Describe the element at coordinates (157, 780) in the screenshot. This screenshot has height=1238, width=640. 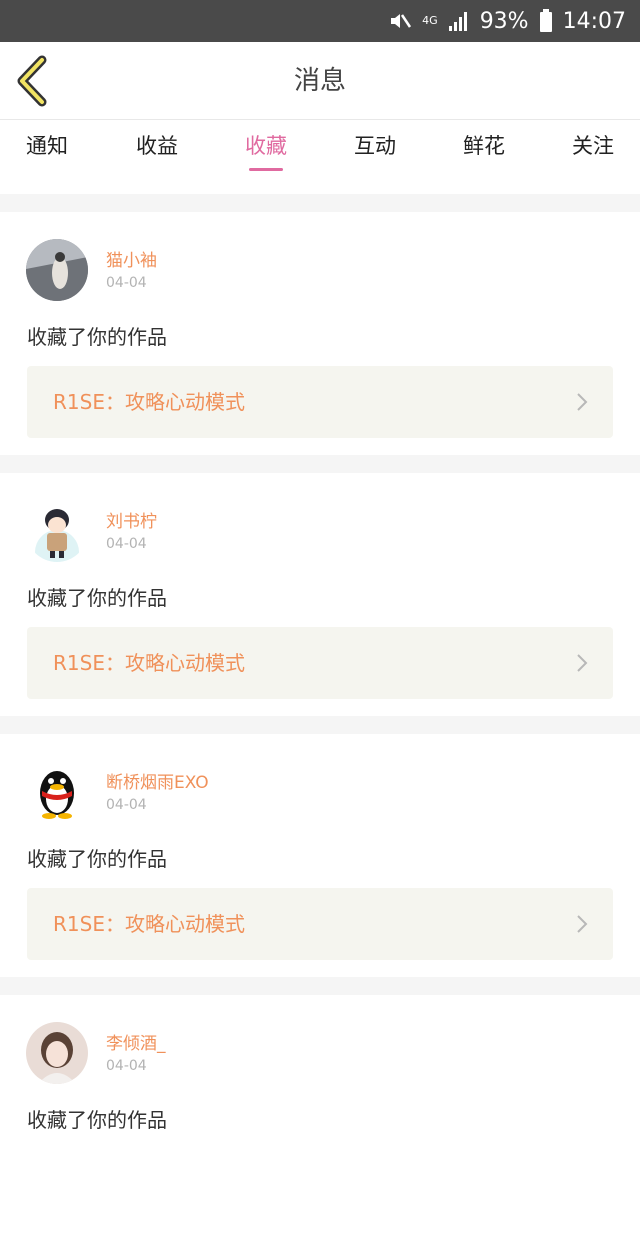
I see `user-name: 断桥烟雨EXO` at that location.